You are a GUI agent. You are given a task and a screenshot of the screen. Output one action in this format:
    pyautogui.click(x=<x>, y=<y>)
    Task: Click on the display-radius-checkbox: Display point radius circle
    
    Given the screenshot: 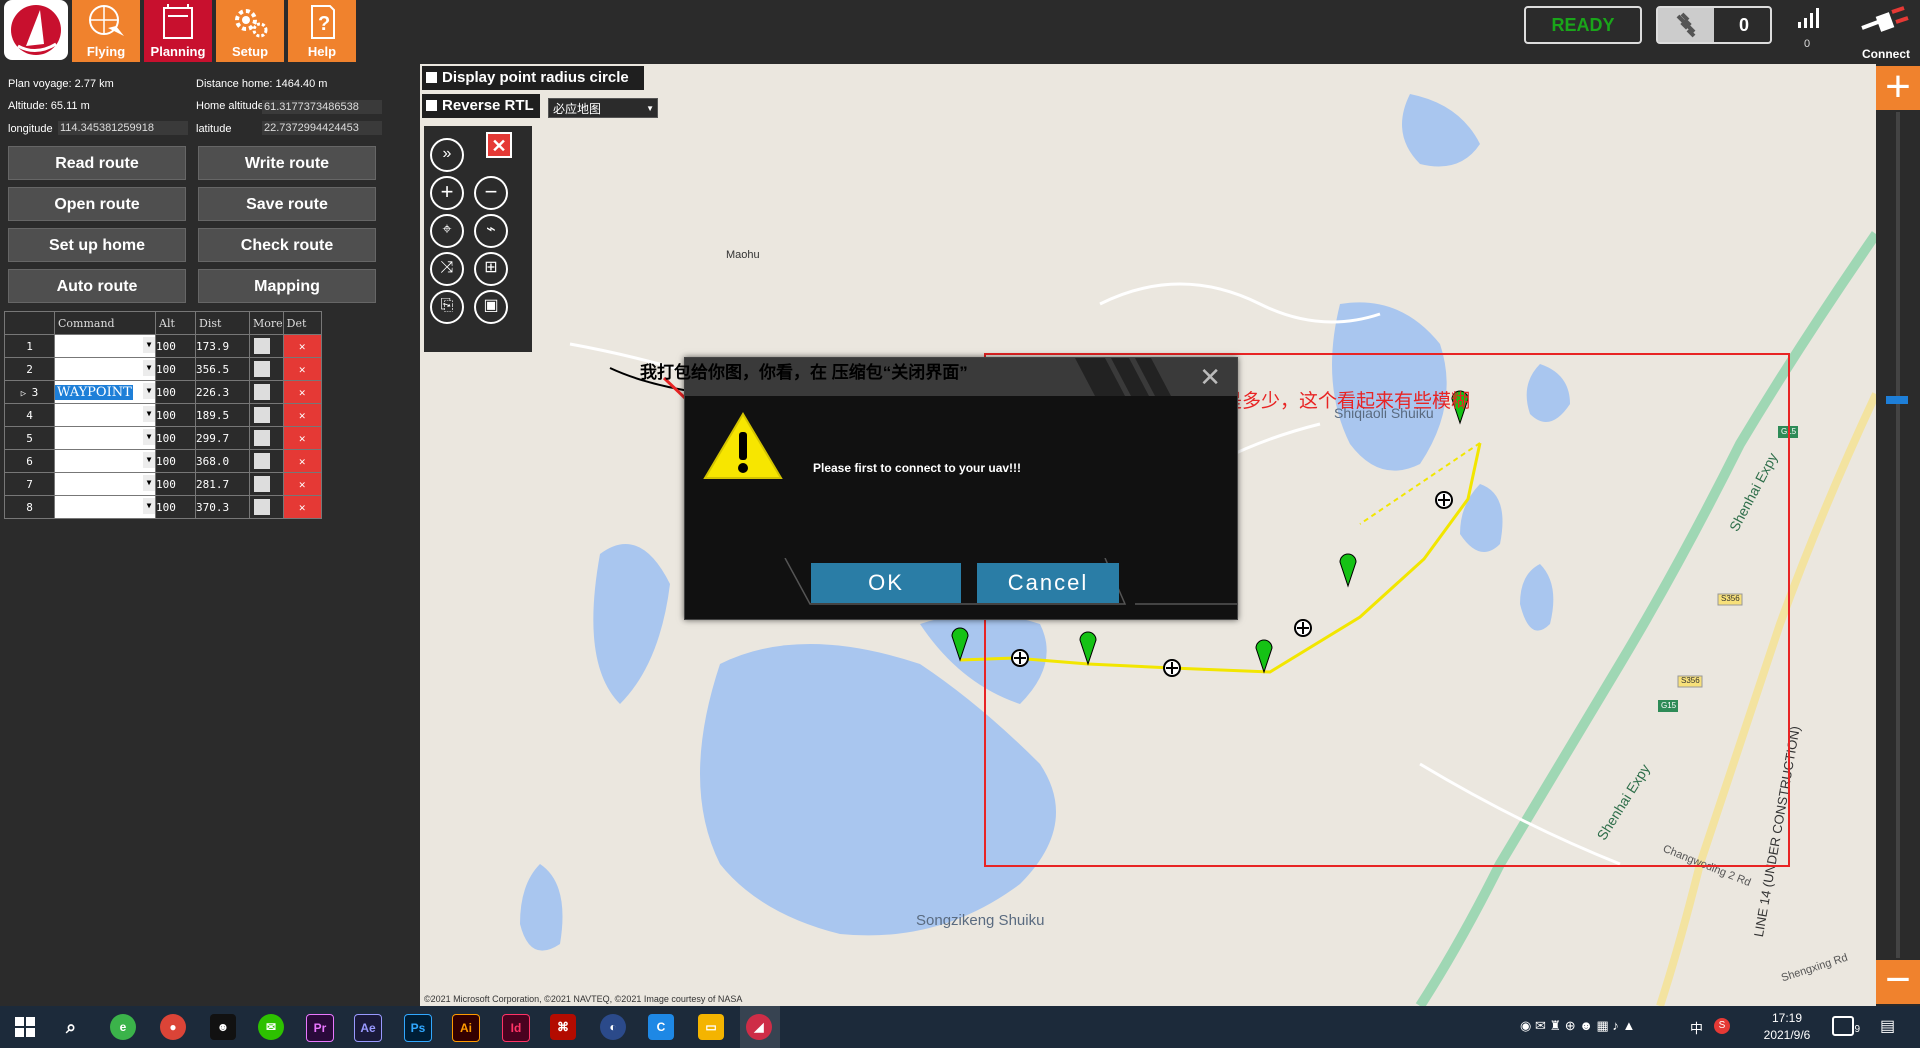 What is the action you would take?
    pyautogui.click(x=533, y=78)
    